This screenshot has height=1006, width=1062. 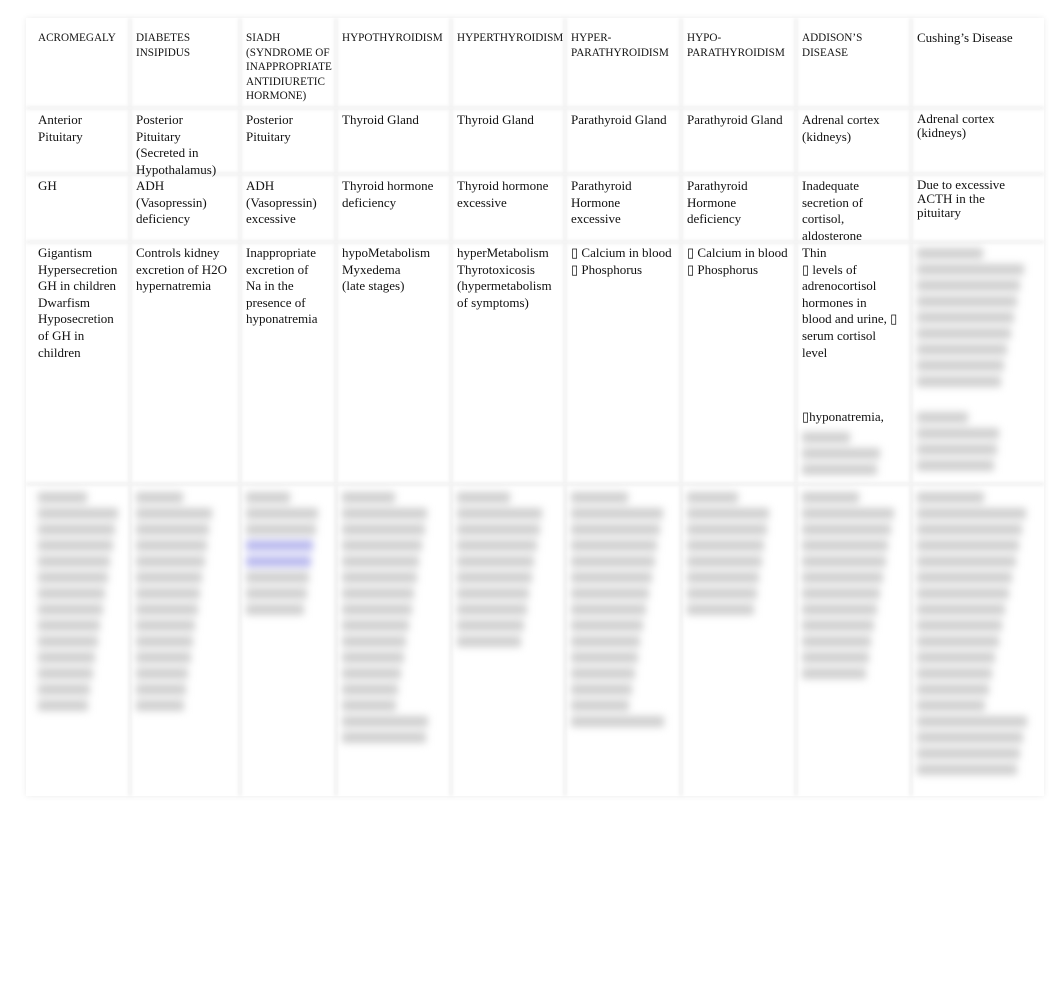 What do you see at coordinates (386, 269) in the screenshot?
I see `table-cell: hypoMetabolism Myxedema (late stages)` at bounding box center [386, 269].